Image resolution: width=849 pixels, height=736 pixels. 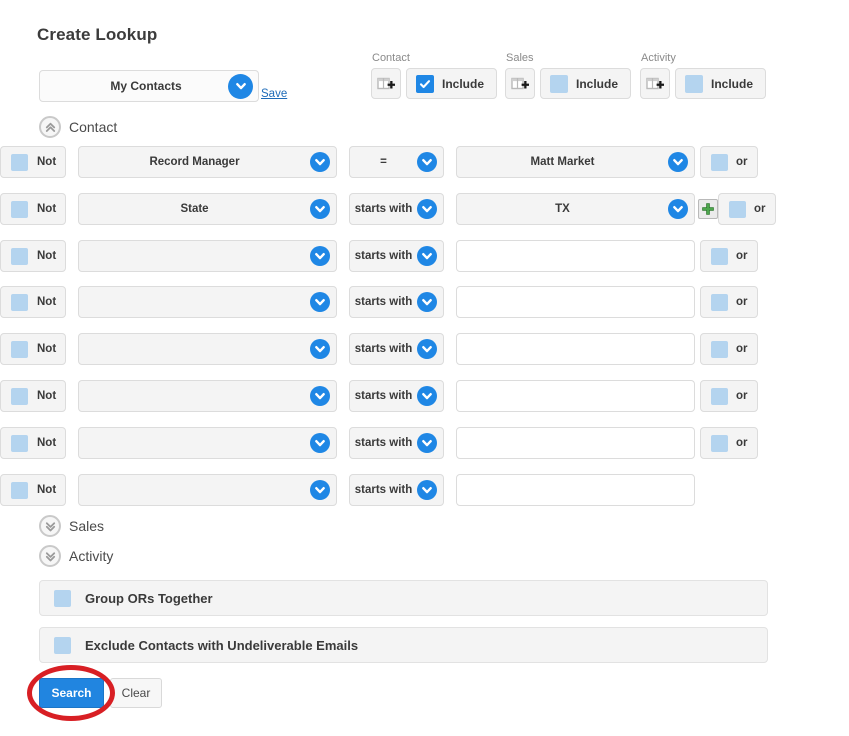 I want to click on operator-select-row-1: =, so click(x=396, y=162).